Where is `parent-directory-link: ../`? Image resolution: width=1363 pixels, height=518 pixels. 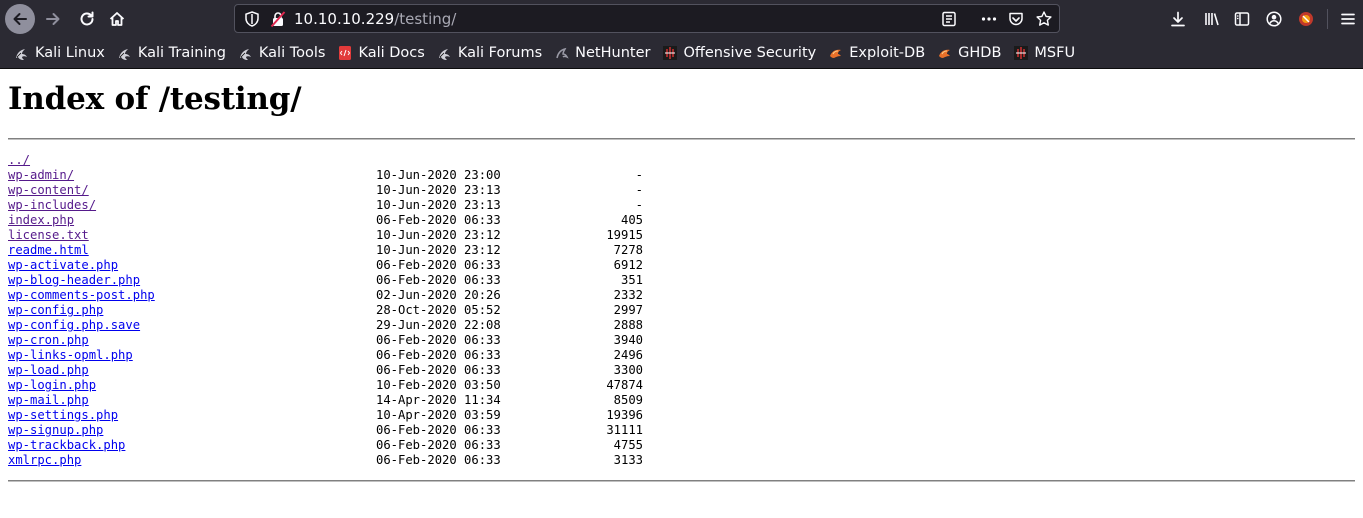 parent-directory-link: ../ is located at coordinates (19, 160).